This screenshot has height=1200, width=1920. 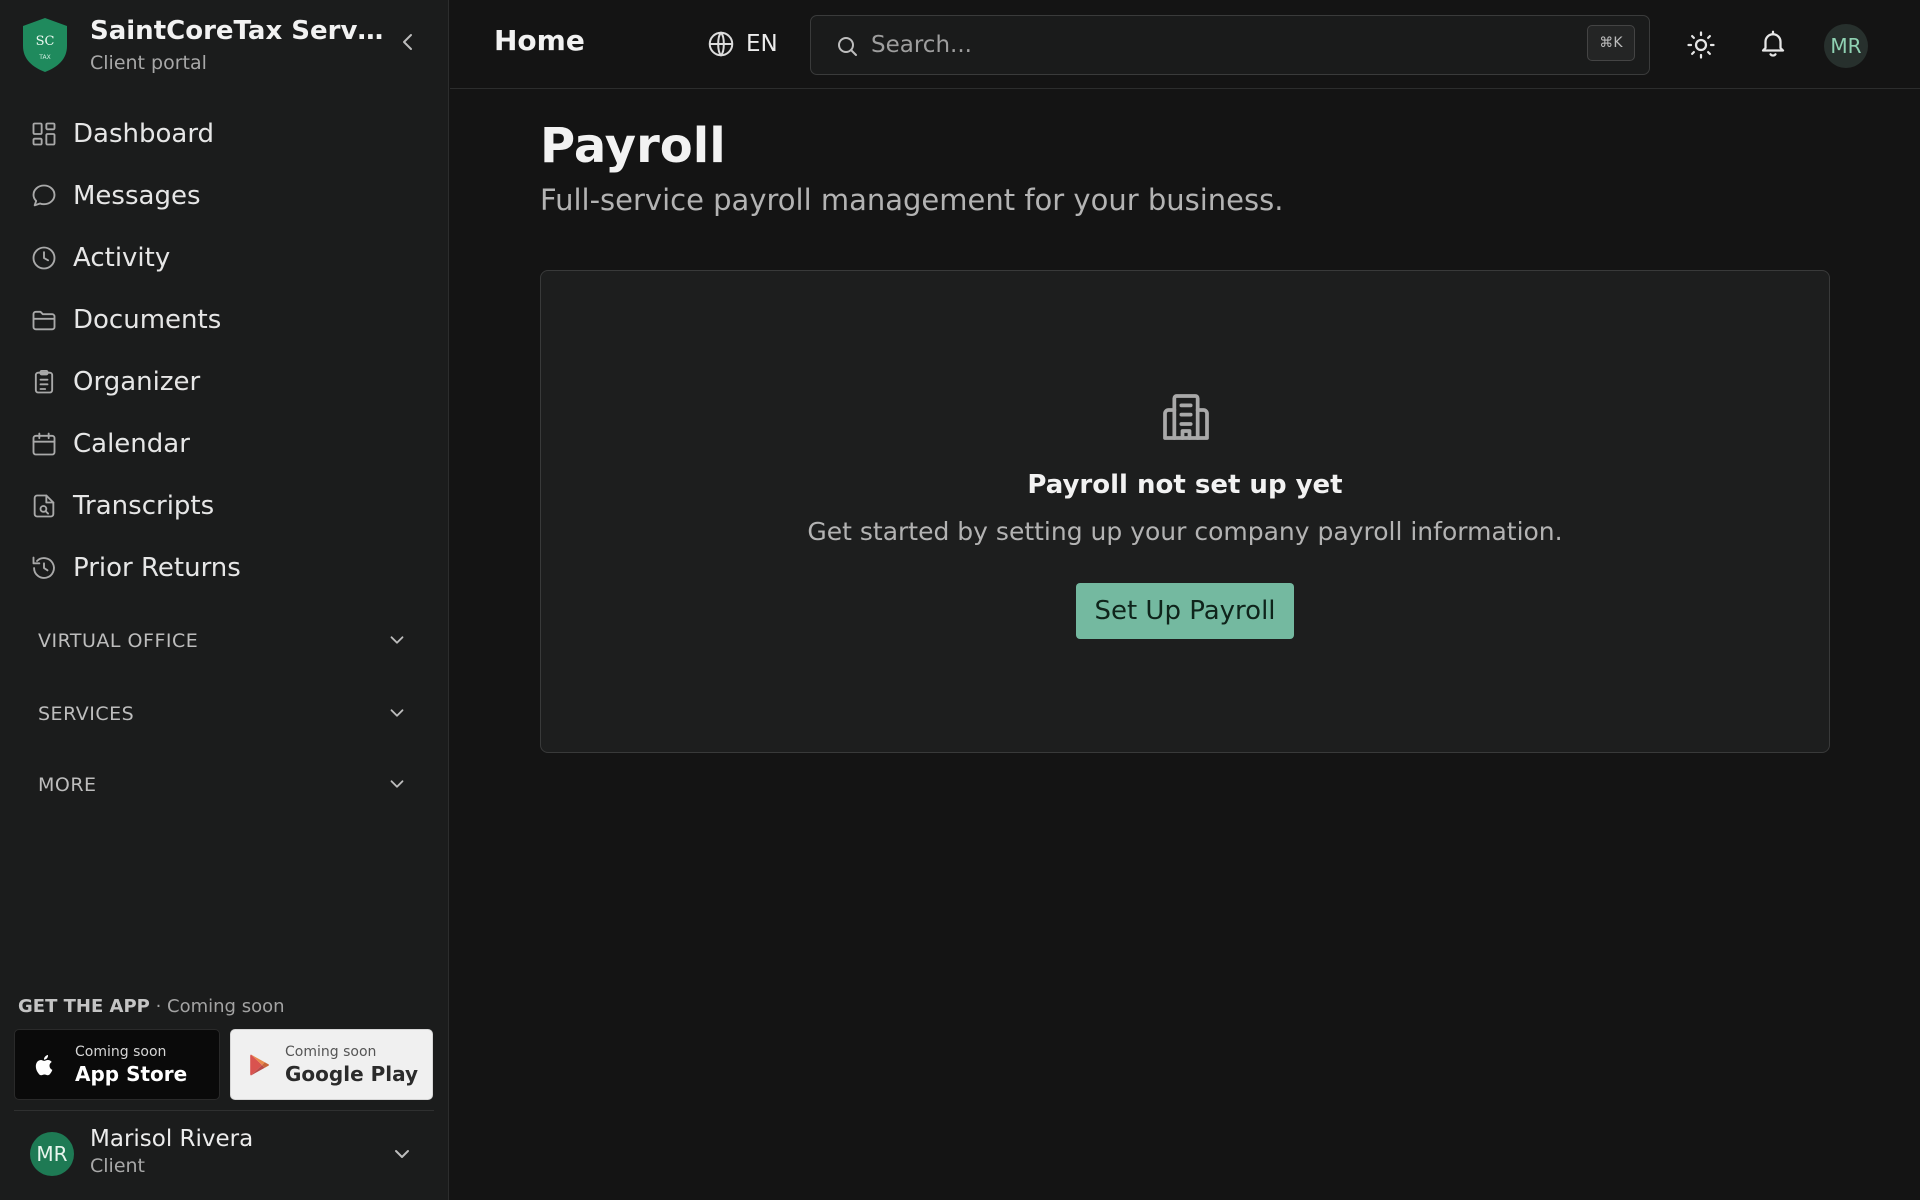 What do you see at coordinates (259, 1064) in the screenshot?
I see `google-play-icon` at bounding box center [259, 1064].